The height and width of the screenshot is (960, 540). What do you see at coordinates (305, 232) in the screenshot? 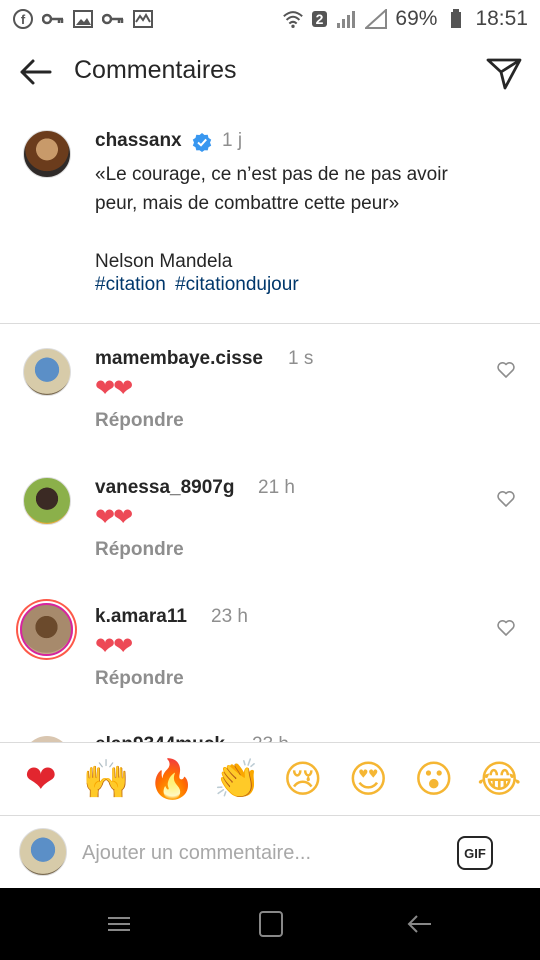
I see `caption-line` at bounding box center [305, 232].